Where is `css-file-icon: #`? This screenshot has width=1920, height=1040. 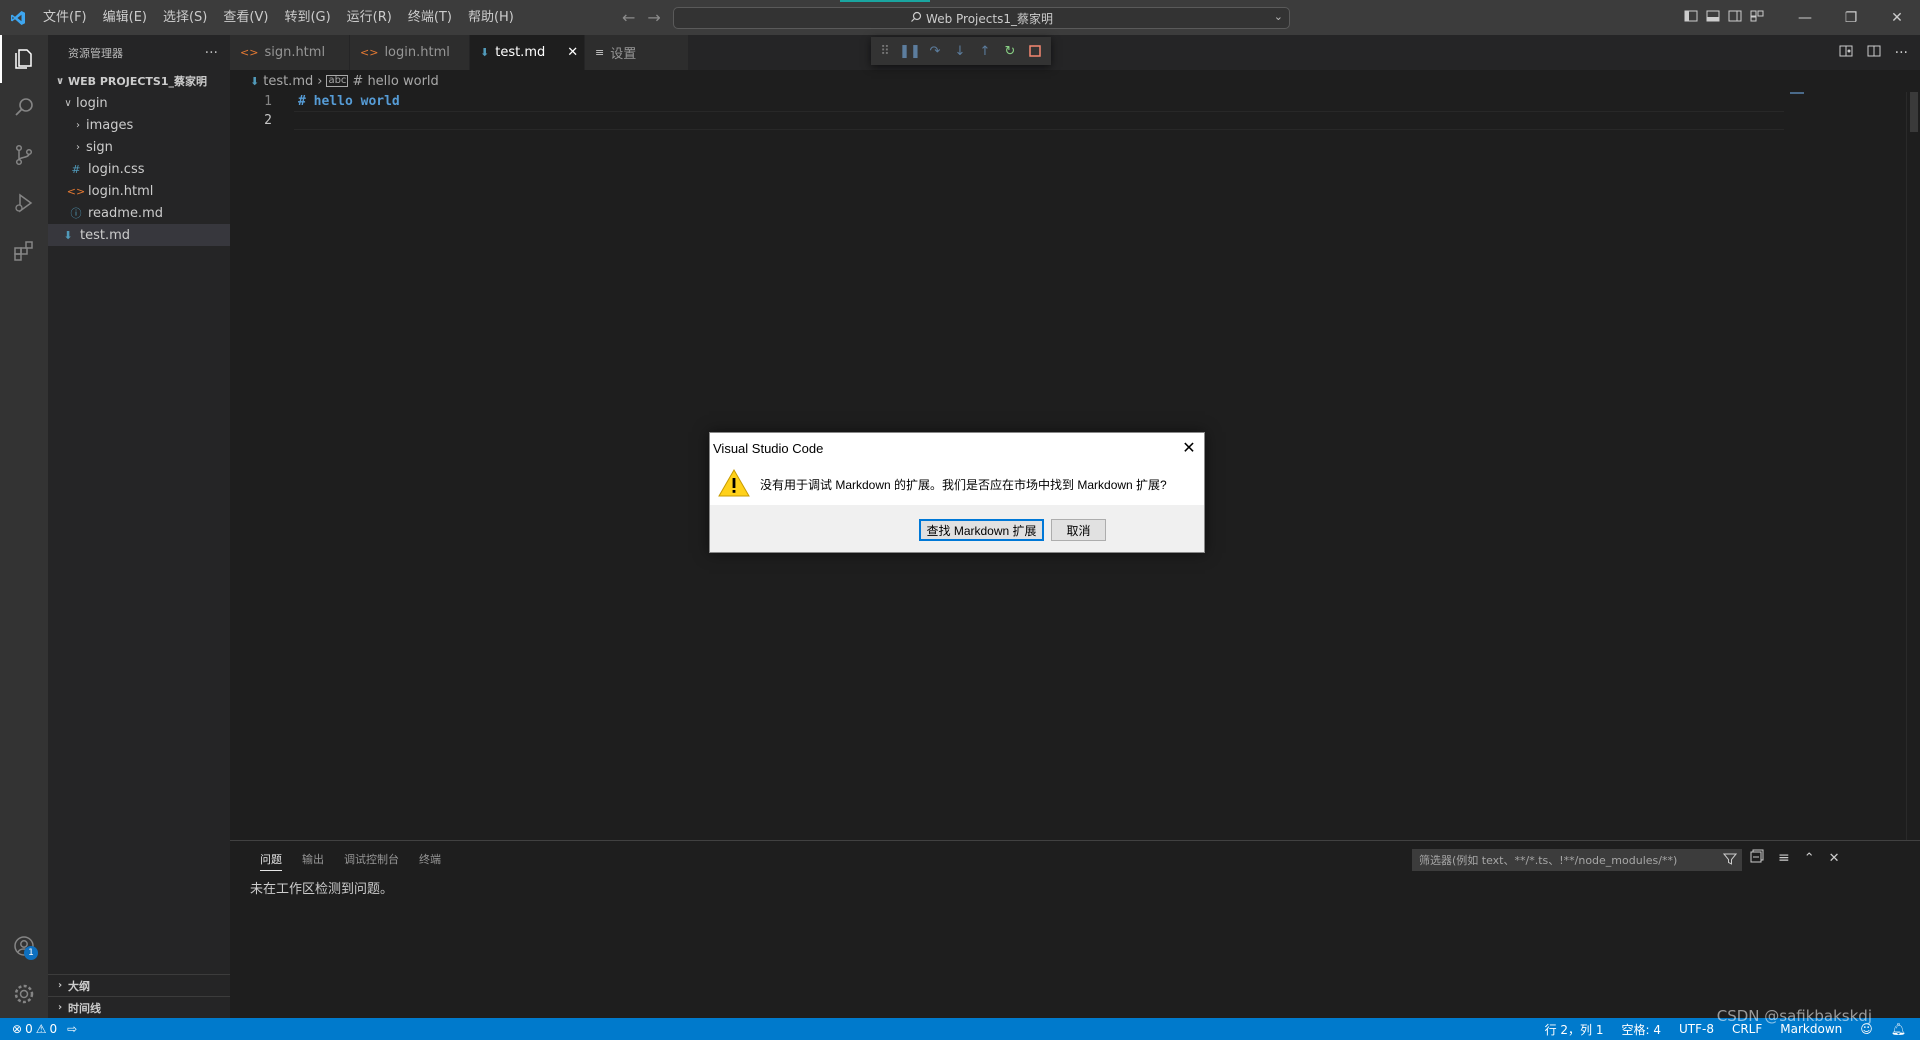
css-file-icon: # is located at coordinates (76, 169).